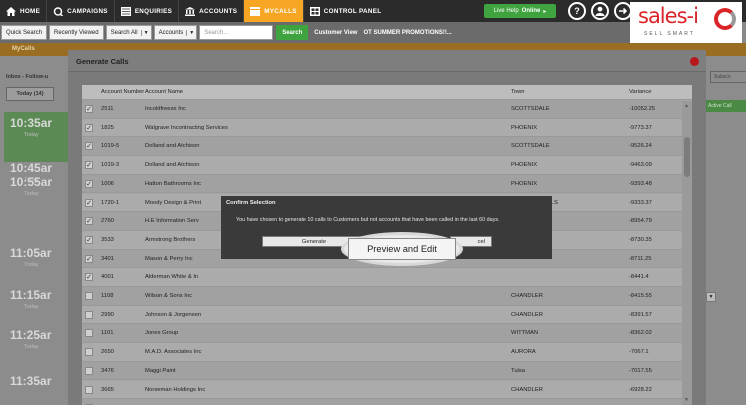  What do you see at coordinates (76, 32) in the screenshot?
I see `recently-viewed-button: Recently Viewed` at bounding box center [76, 32].